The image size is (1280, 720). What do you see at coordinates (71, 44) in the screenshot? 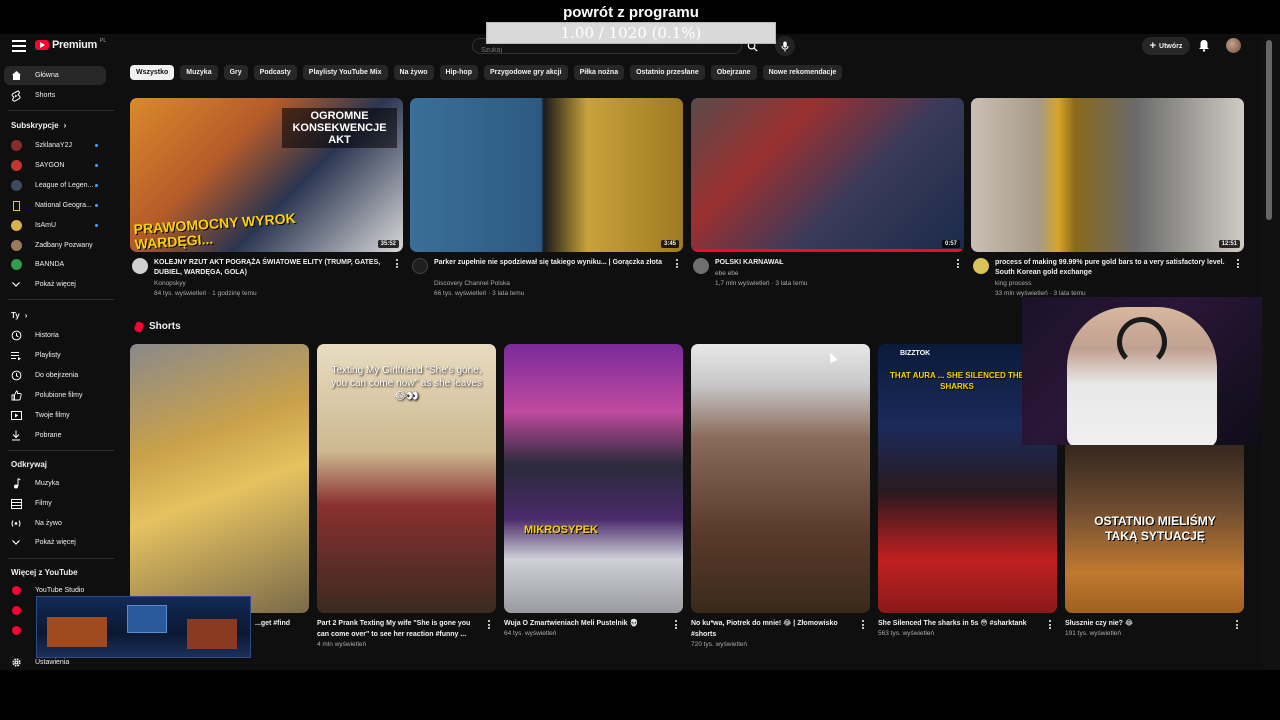
I see `youtube-premium-logo: Premium PL` at bounding box center [71, 44].